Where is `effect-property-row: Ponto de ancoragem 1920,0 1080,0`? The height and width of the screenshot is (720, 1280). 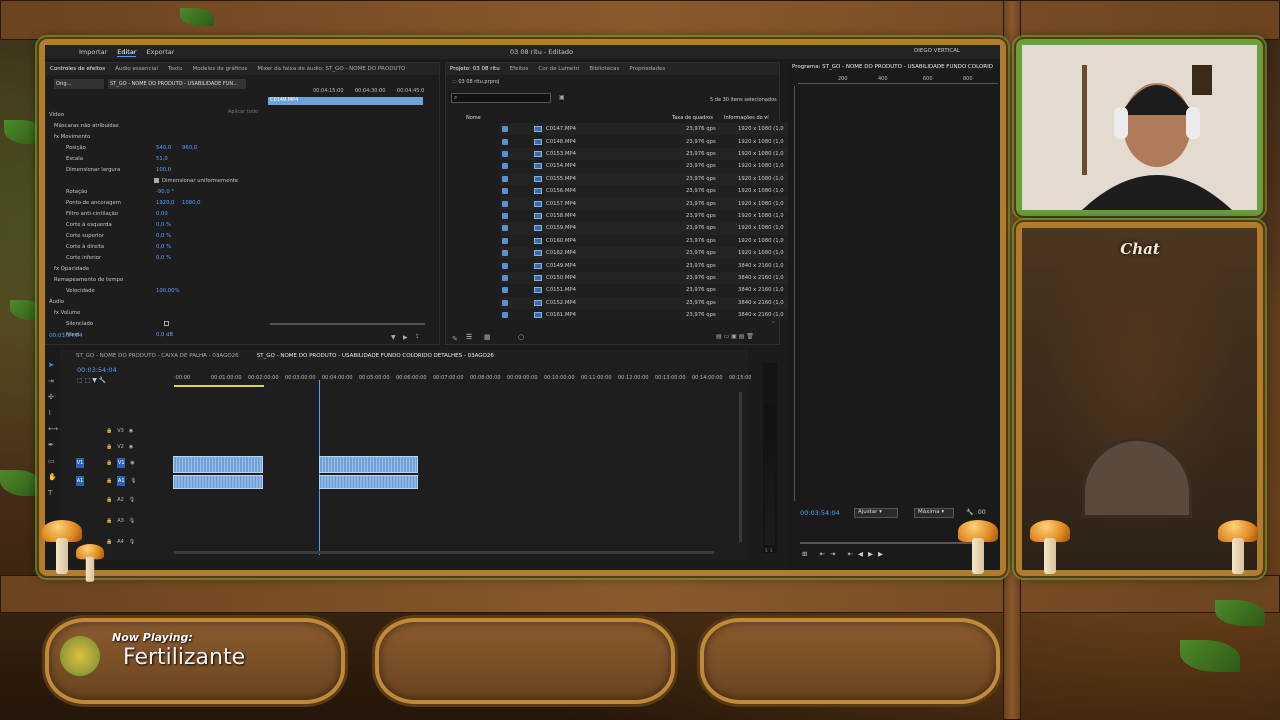
effect-property-row: Ponto de ancoragem 1920,0 1080,0 is located at coordinates (163, 202).